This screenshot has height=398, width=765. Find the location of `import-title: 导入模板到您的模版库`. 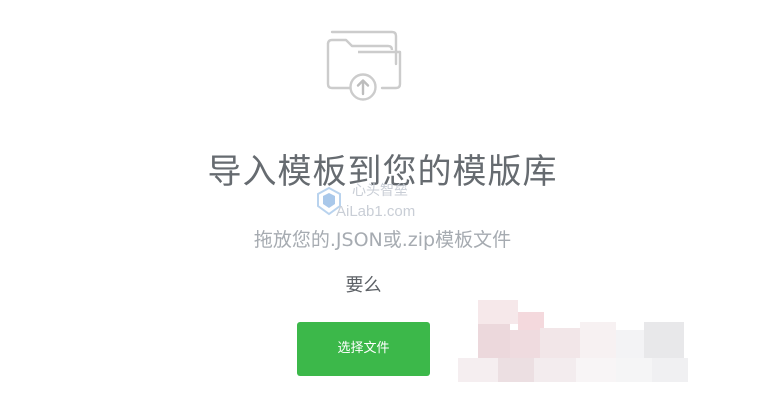

import-title: 导入模板到您的模版库 is located at coordinates (382, 172).